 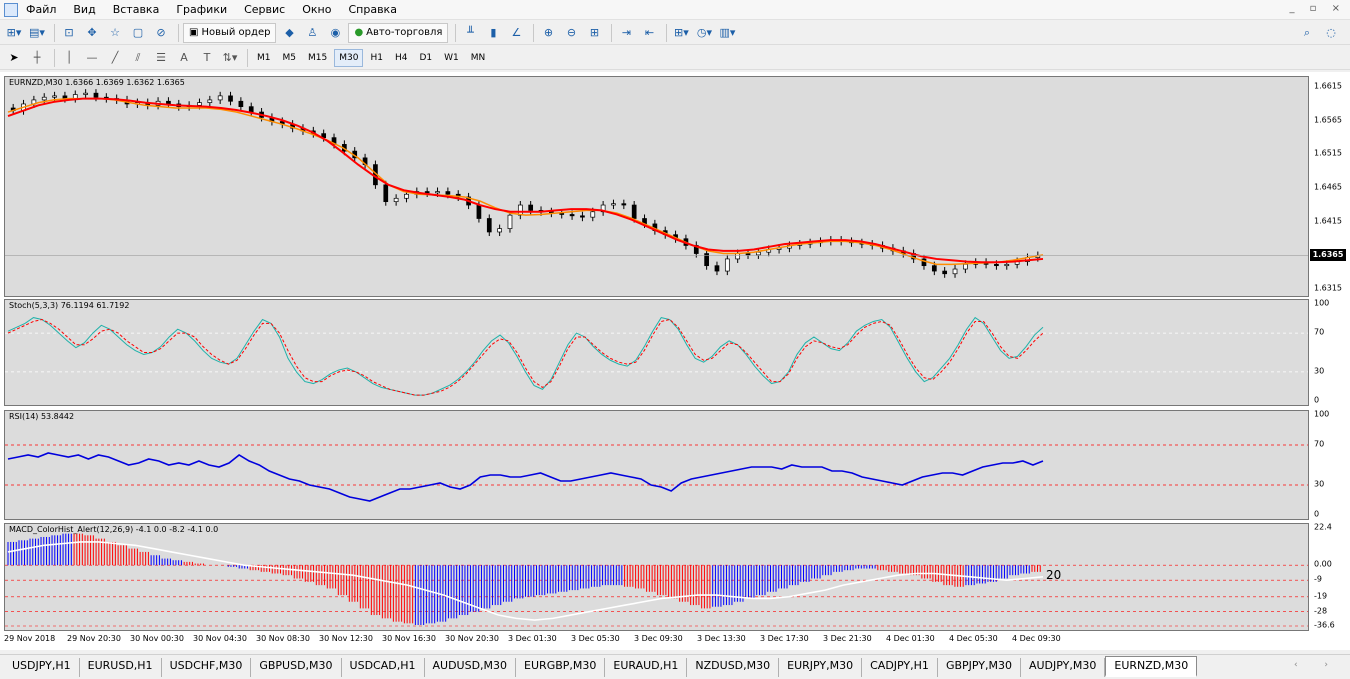 I want to click on menu-window: Окно, so click(x=316, y=10).